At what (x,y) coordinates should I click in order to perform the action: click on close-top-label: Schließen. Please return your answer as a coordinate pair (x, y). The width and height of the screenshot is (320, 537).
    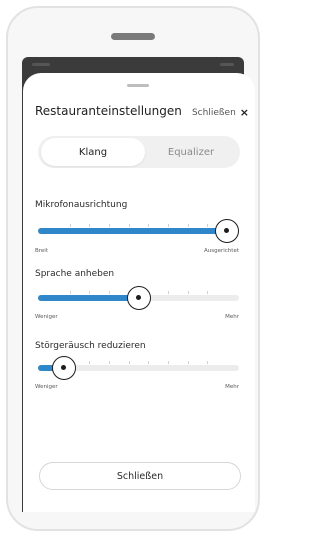
    Looking at the image, I should click on (213, 112).